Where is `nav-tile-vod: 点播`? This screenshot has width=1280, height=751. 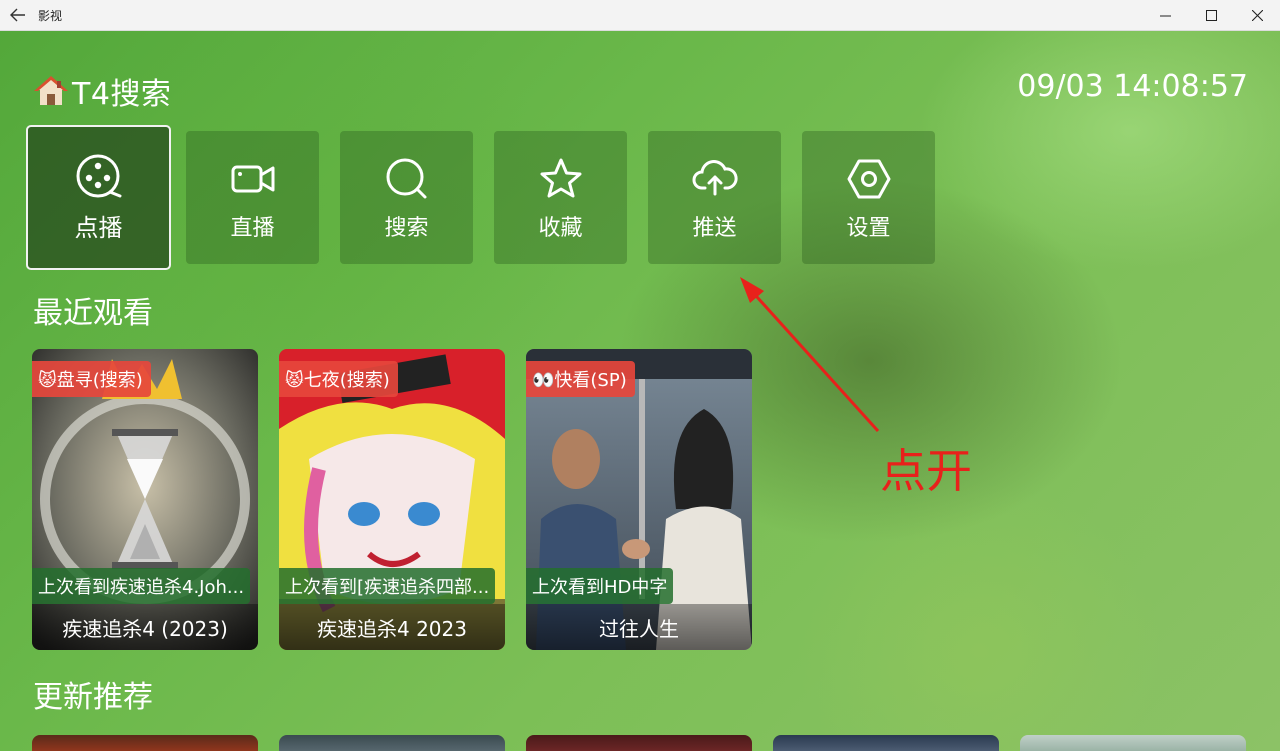
nav-tile-vod: 点播 is located at coordinates (98, 197).